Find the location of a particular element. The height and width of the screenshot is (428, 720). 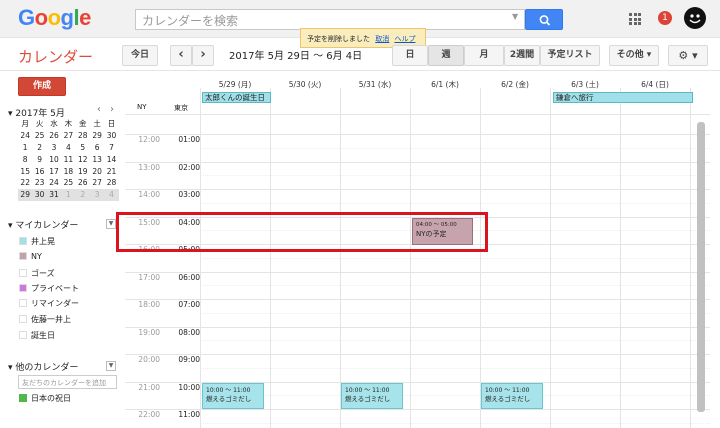

help-link: ヘルプ is located at coordinates (404, 39).